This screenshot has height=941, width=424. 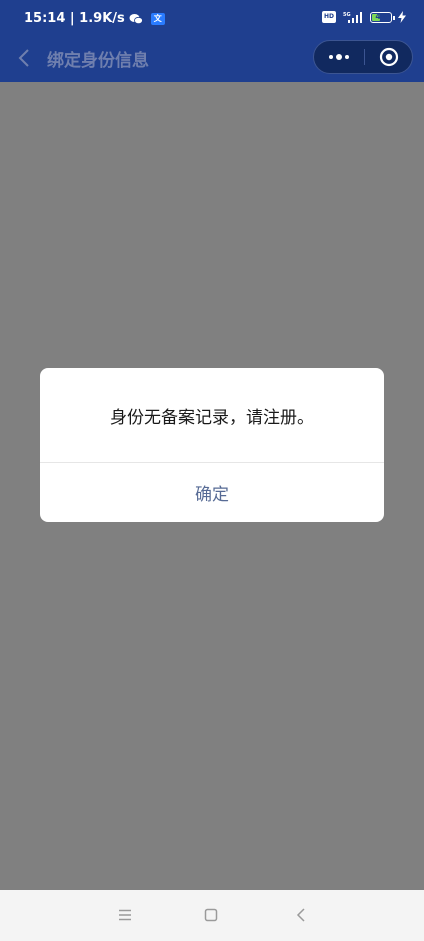 I want to click on more-button, so click(x=339, y=57).